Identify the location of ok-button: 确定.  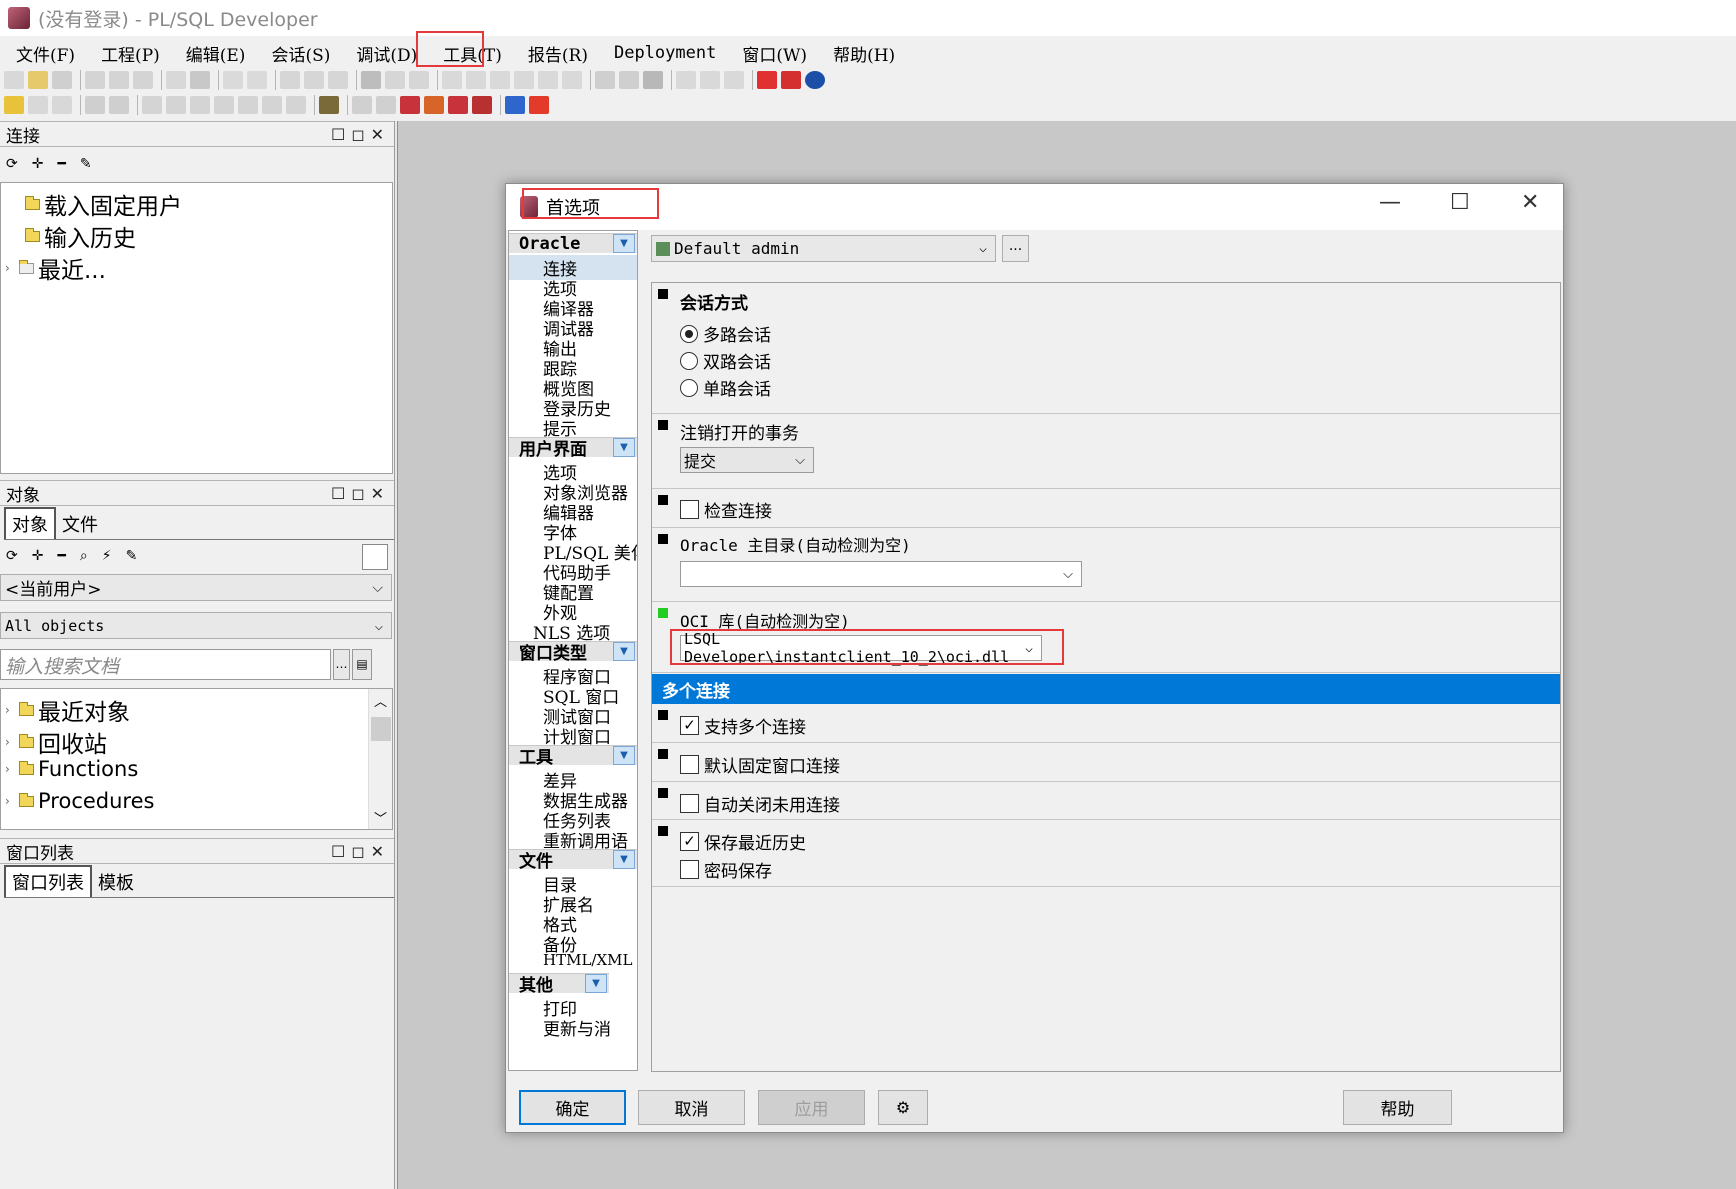
(572, 1107).